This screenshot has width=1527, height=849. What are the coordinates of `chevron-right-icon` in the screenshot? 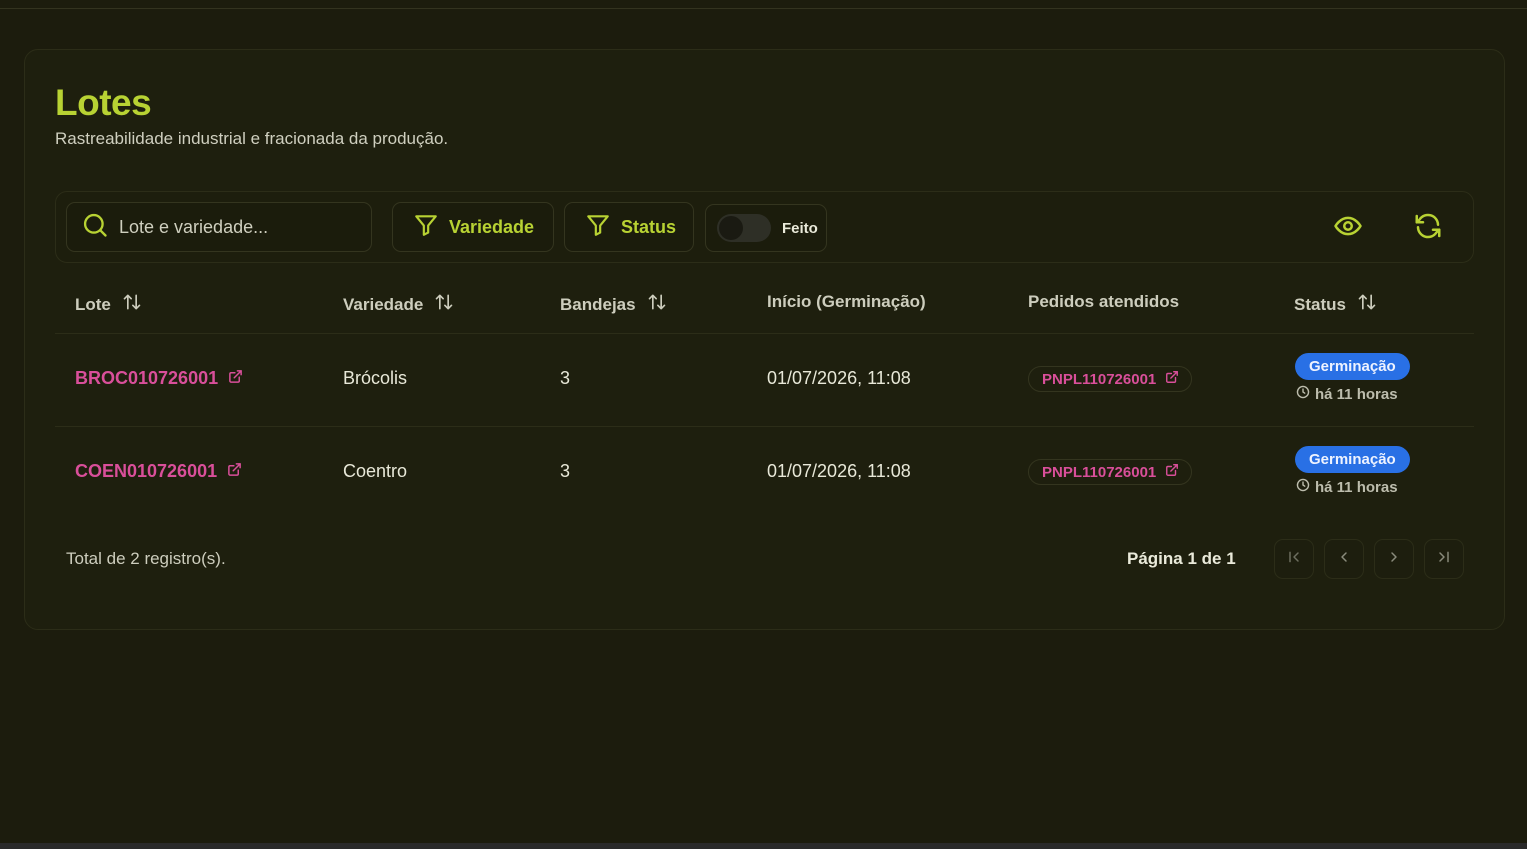 It's located at (1394, 559).